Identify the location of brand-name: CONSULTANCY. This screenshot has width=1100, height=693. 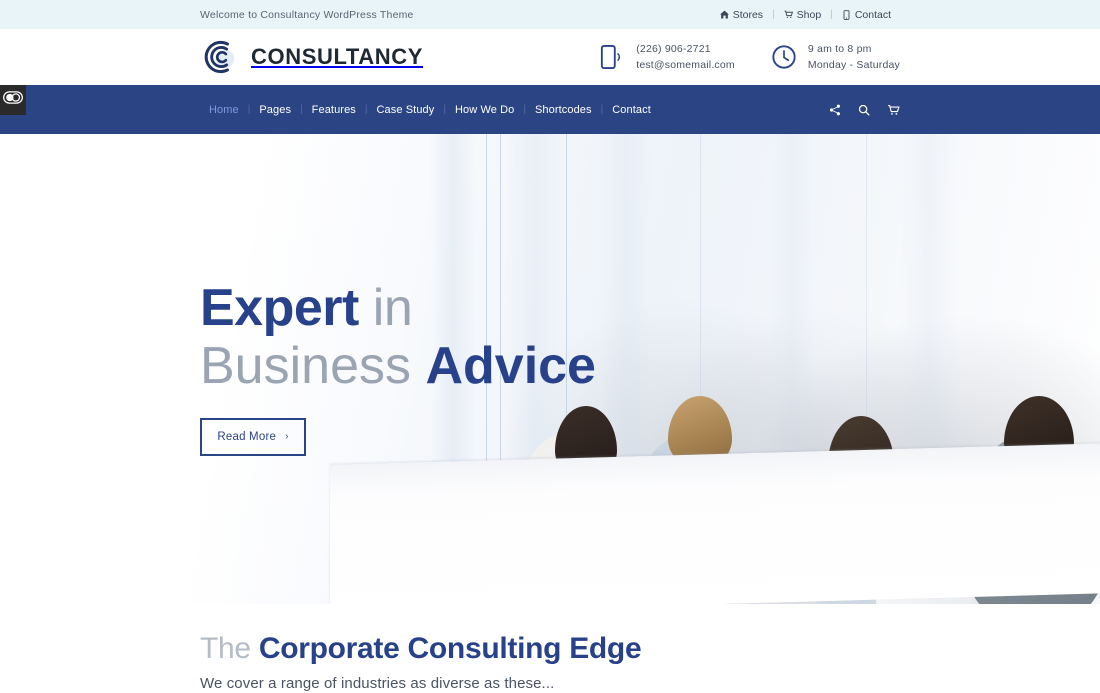
(337, 56).